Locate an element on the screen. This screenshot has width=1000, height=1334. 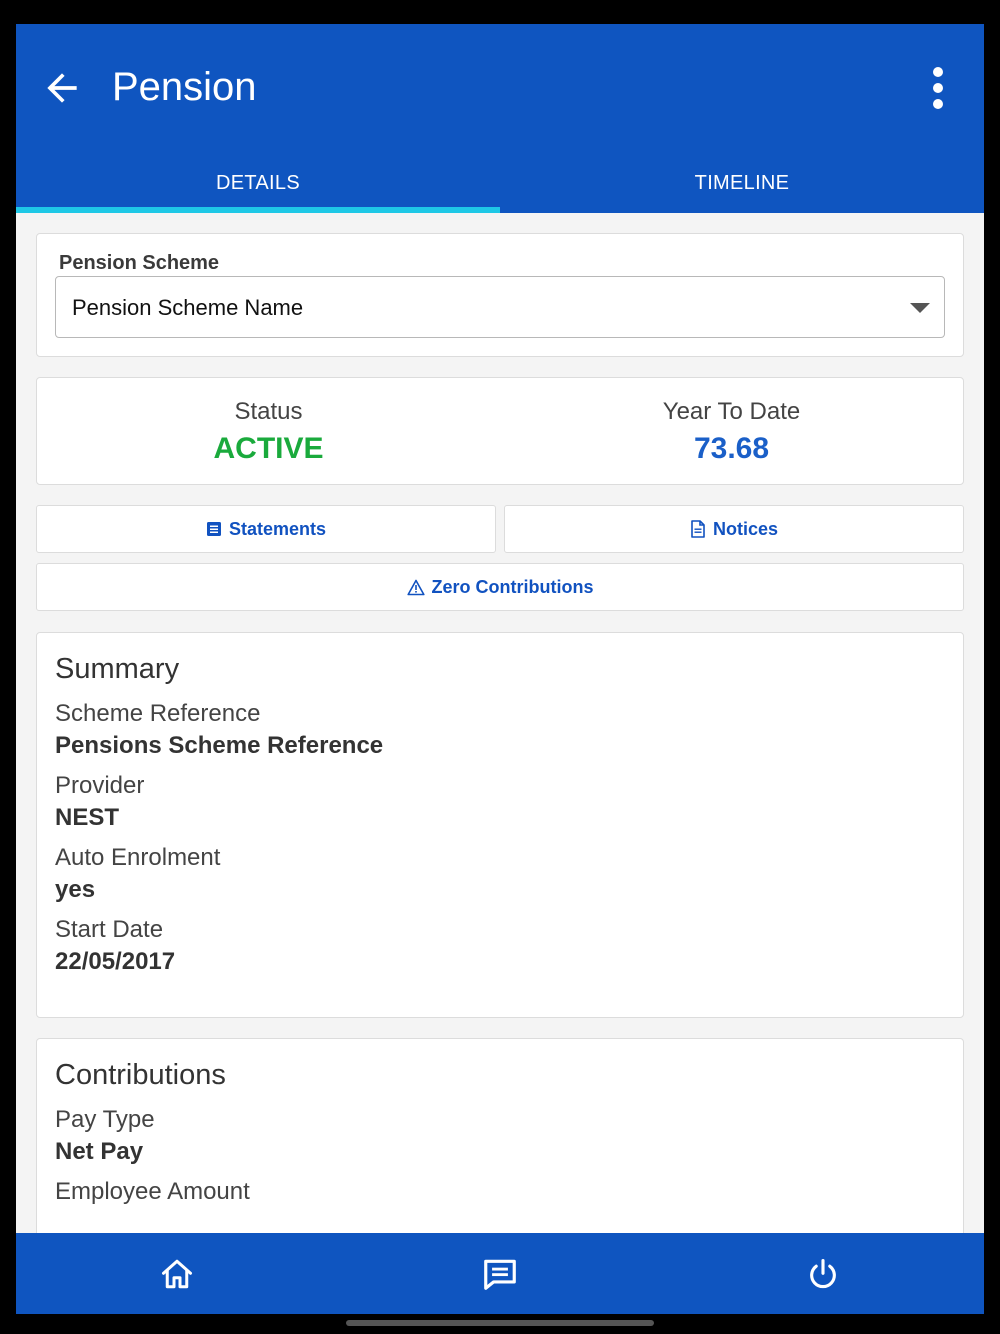
arrow-left-icon is located at coordinates (62, 88).